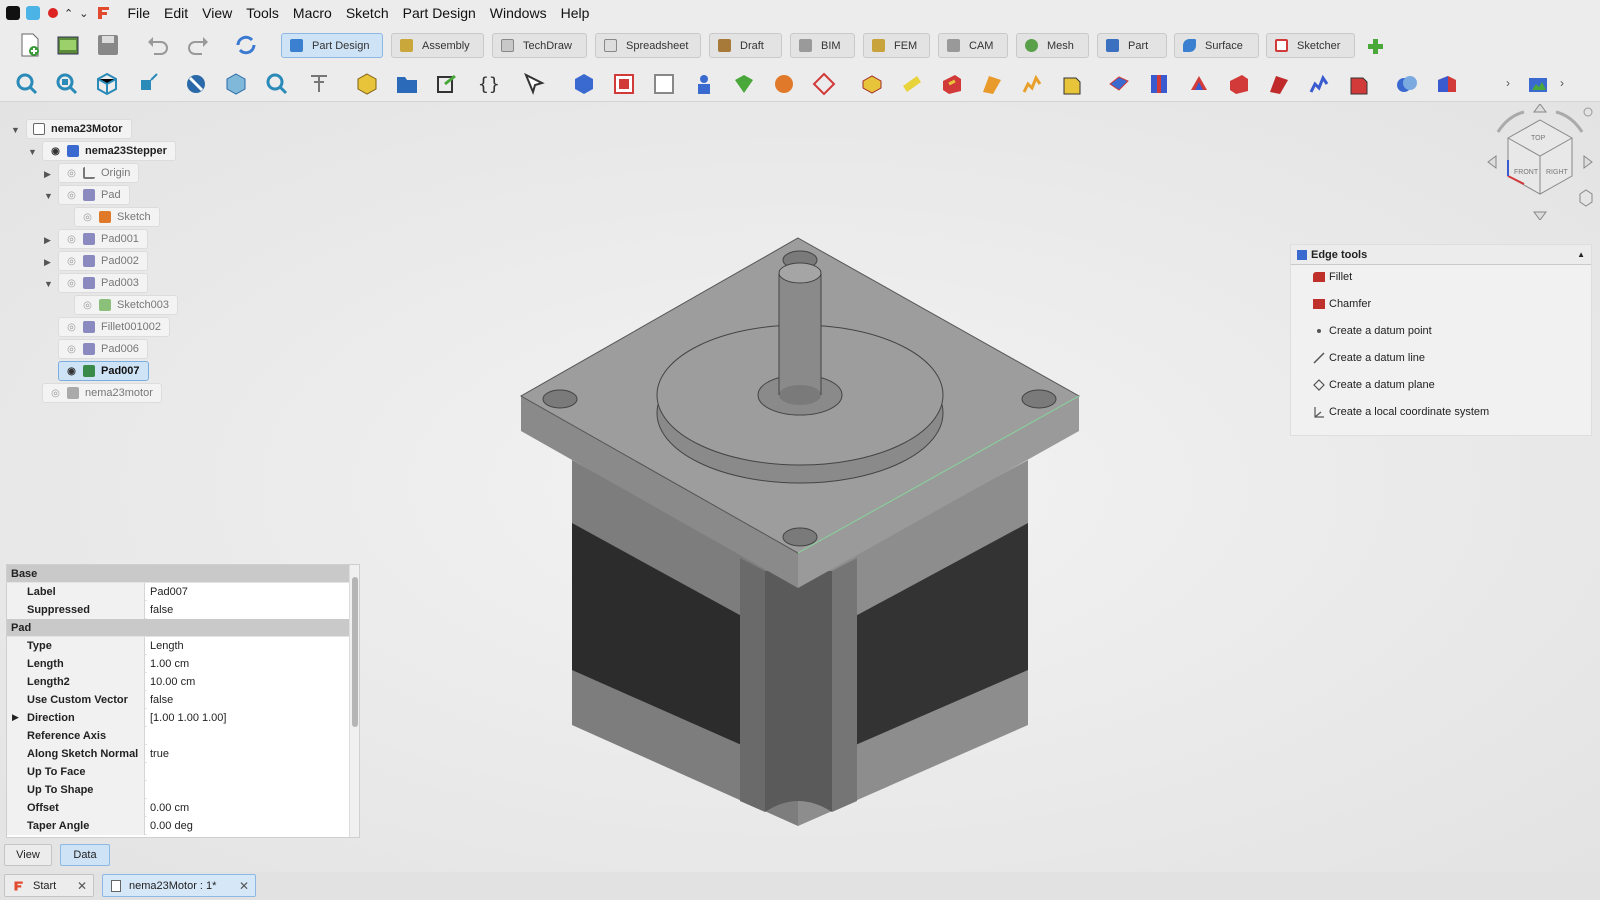 The width and height of the screenshot is (1600, 900). What do you see at coordinates (1132, 45) in the screenshot?
I see `workbench-part: Part` at bounding box center [1132, 45].